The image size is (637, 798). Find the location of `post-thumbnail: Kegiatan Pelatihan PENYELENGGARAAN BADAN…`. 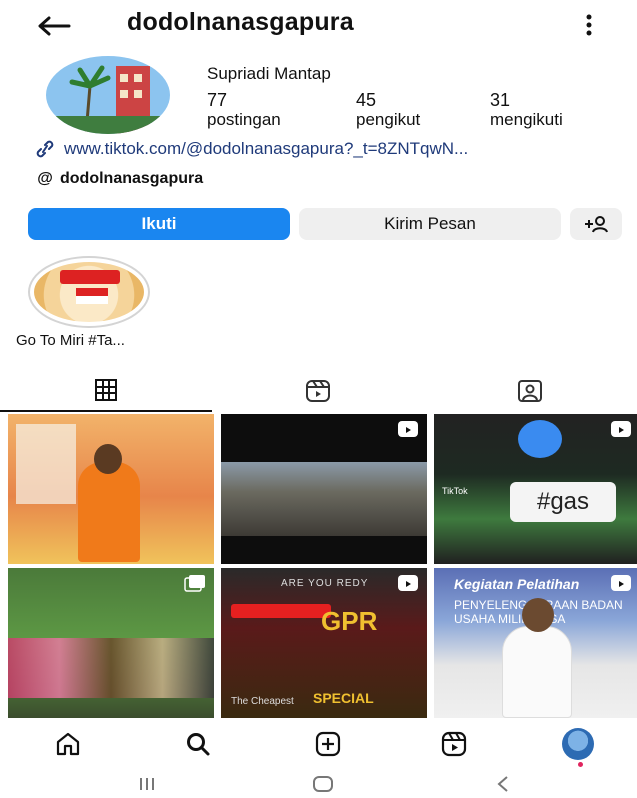

post-thumbnail: Kegiatan Pelatihan PENYELENGGARAAN BADAN… is located at coordinates (535, 643).